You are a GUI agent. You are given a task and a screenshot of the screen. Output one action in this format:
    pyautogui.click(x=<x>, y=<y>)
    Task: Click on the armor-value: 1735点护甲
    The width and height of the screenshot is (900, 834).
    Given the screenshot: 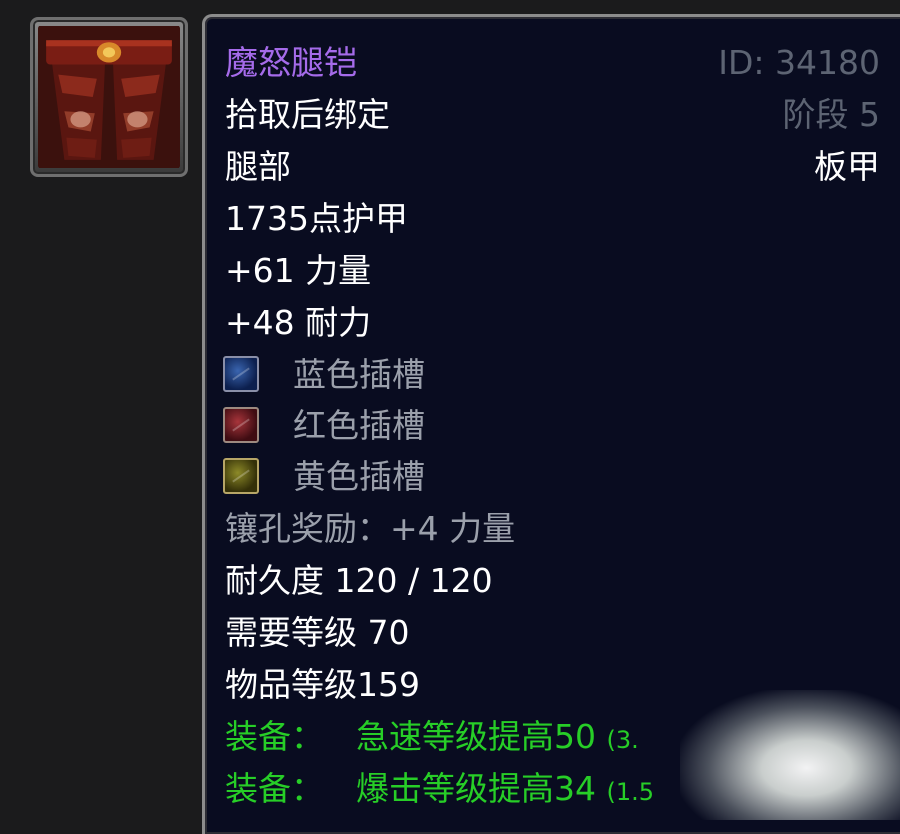 What is the action you would take?
    pyautogui.click(x=316, y=218)
    